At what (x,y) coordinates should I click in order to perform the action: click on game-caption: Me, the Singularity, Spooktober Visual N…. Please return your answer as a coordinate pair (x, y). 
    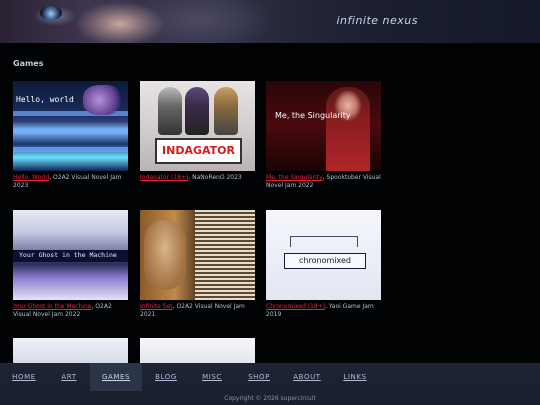
    Looking at the image, I should click on (323, 181).